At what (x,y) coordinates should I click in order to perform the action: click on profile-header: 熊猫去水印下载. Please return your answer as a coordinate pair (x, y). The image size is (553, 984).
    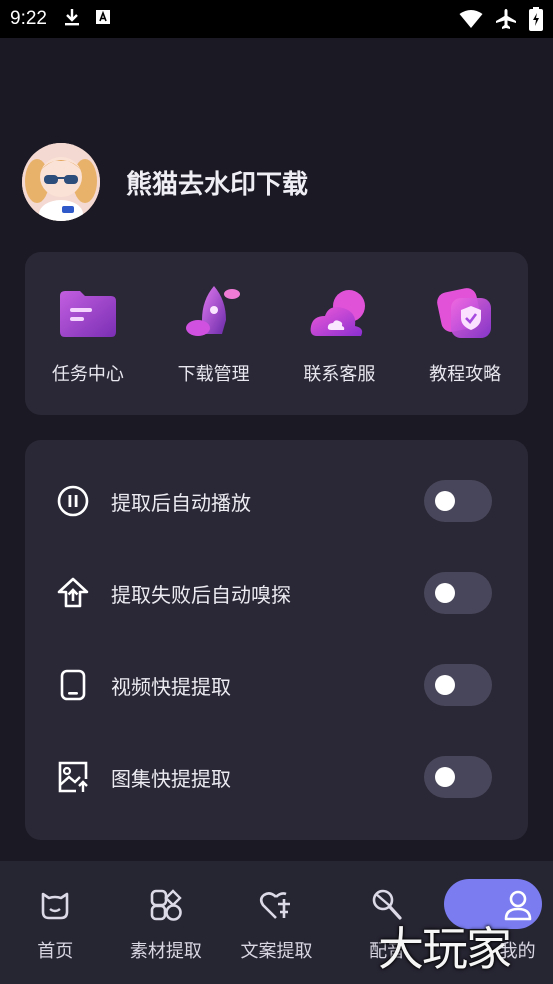
    Looking at the image, I should click on (165, 182).